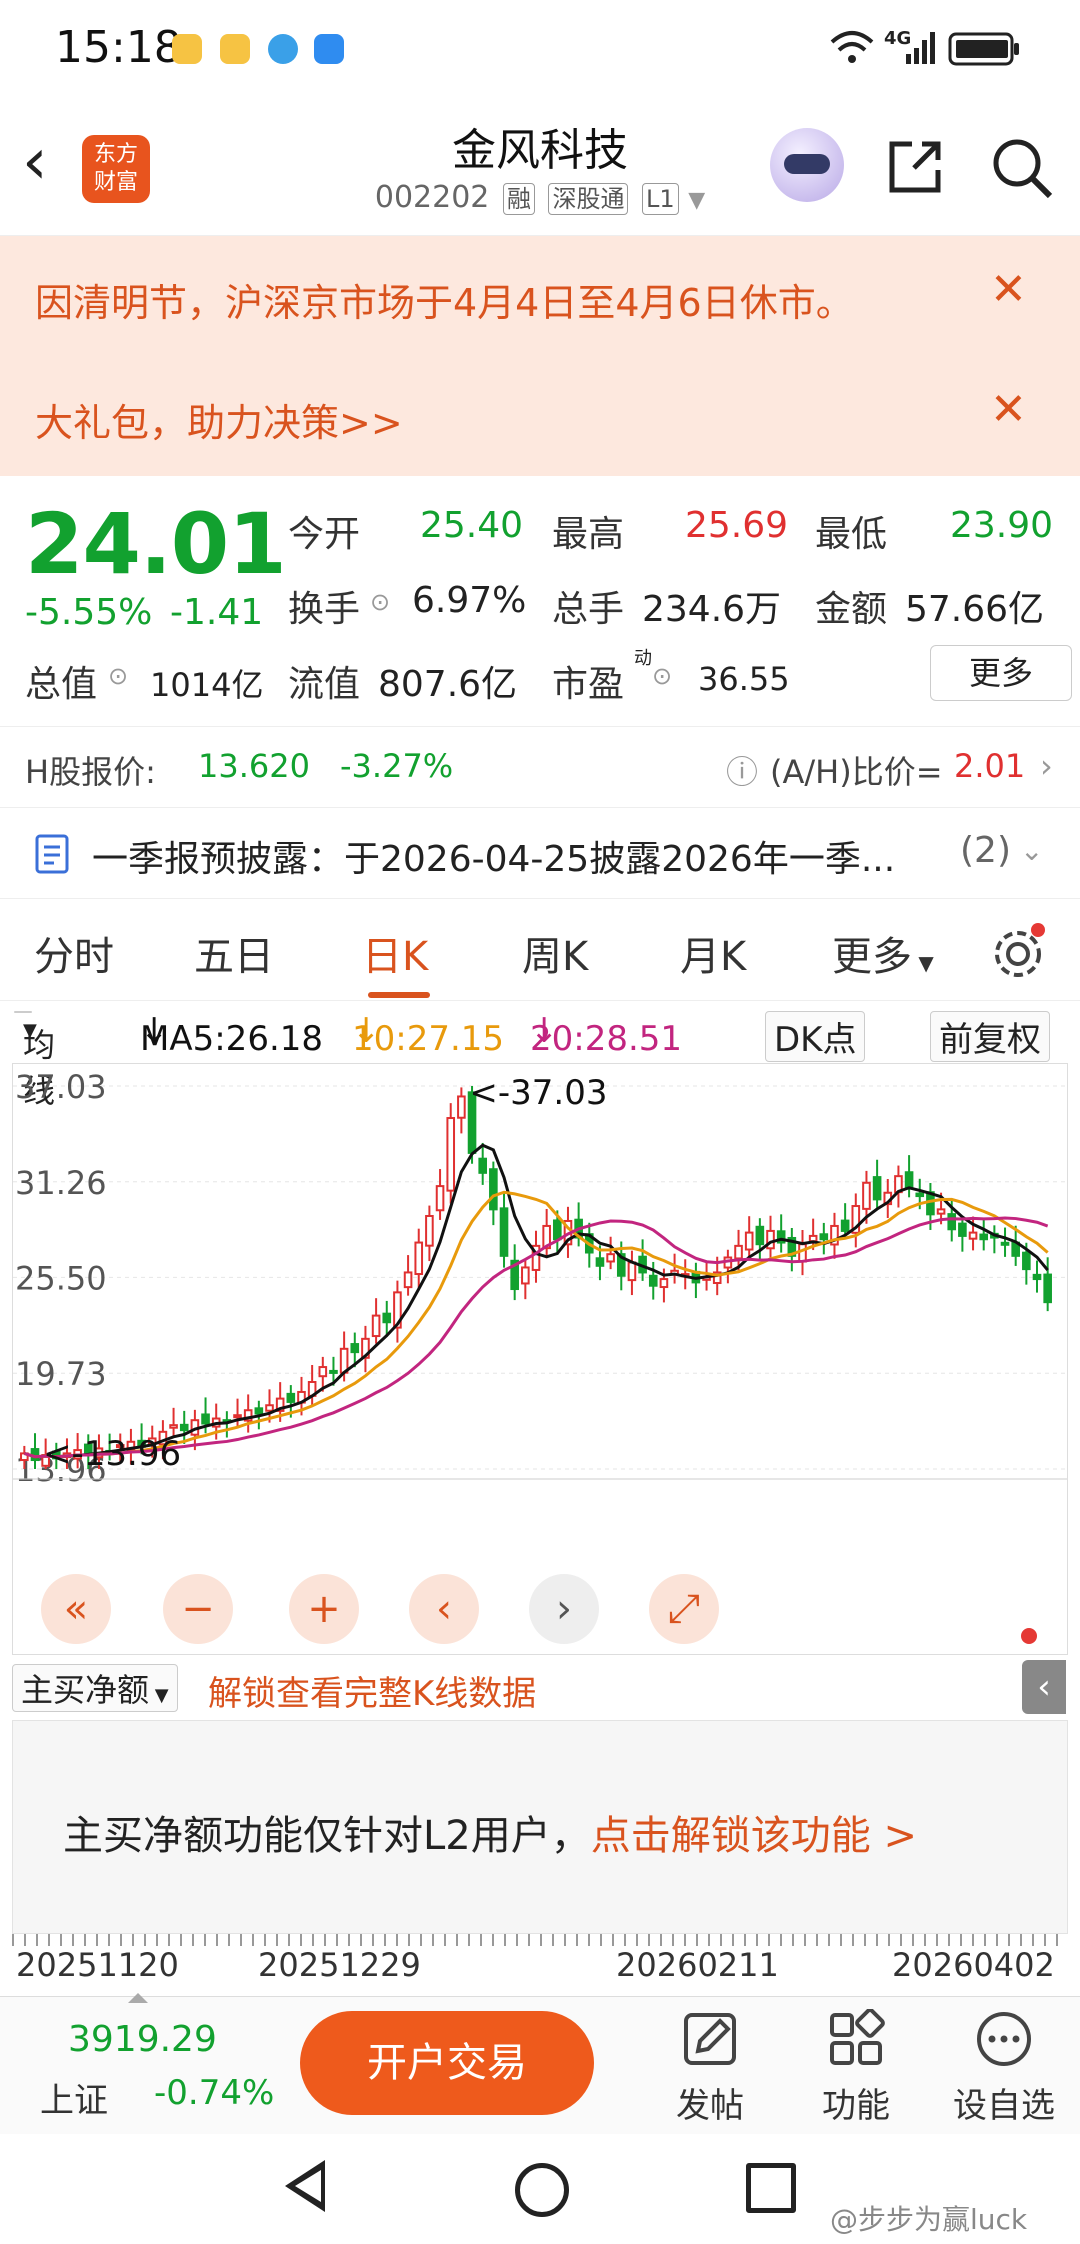  I want to click on high-label: 最高, so click(588, 534).